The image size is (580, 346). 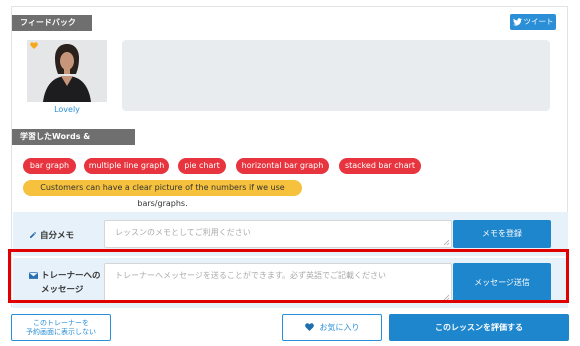 What do you see at coordinates (278, 234) in the screenshot?
I see `memo-input: レッスンのメモとしてご利用ください` at bounding box center [278, 234].